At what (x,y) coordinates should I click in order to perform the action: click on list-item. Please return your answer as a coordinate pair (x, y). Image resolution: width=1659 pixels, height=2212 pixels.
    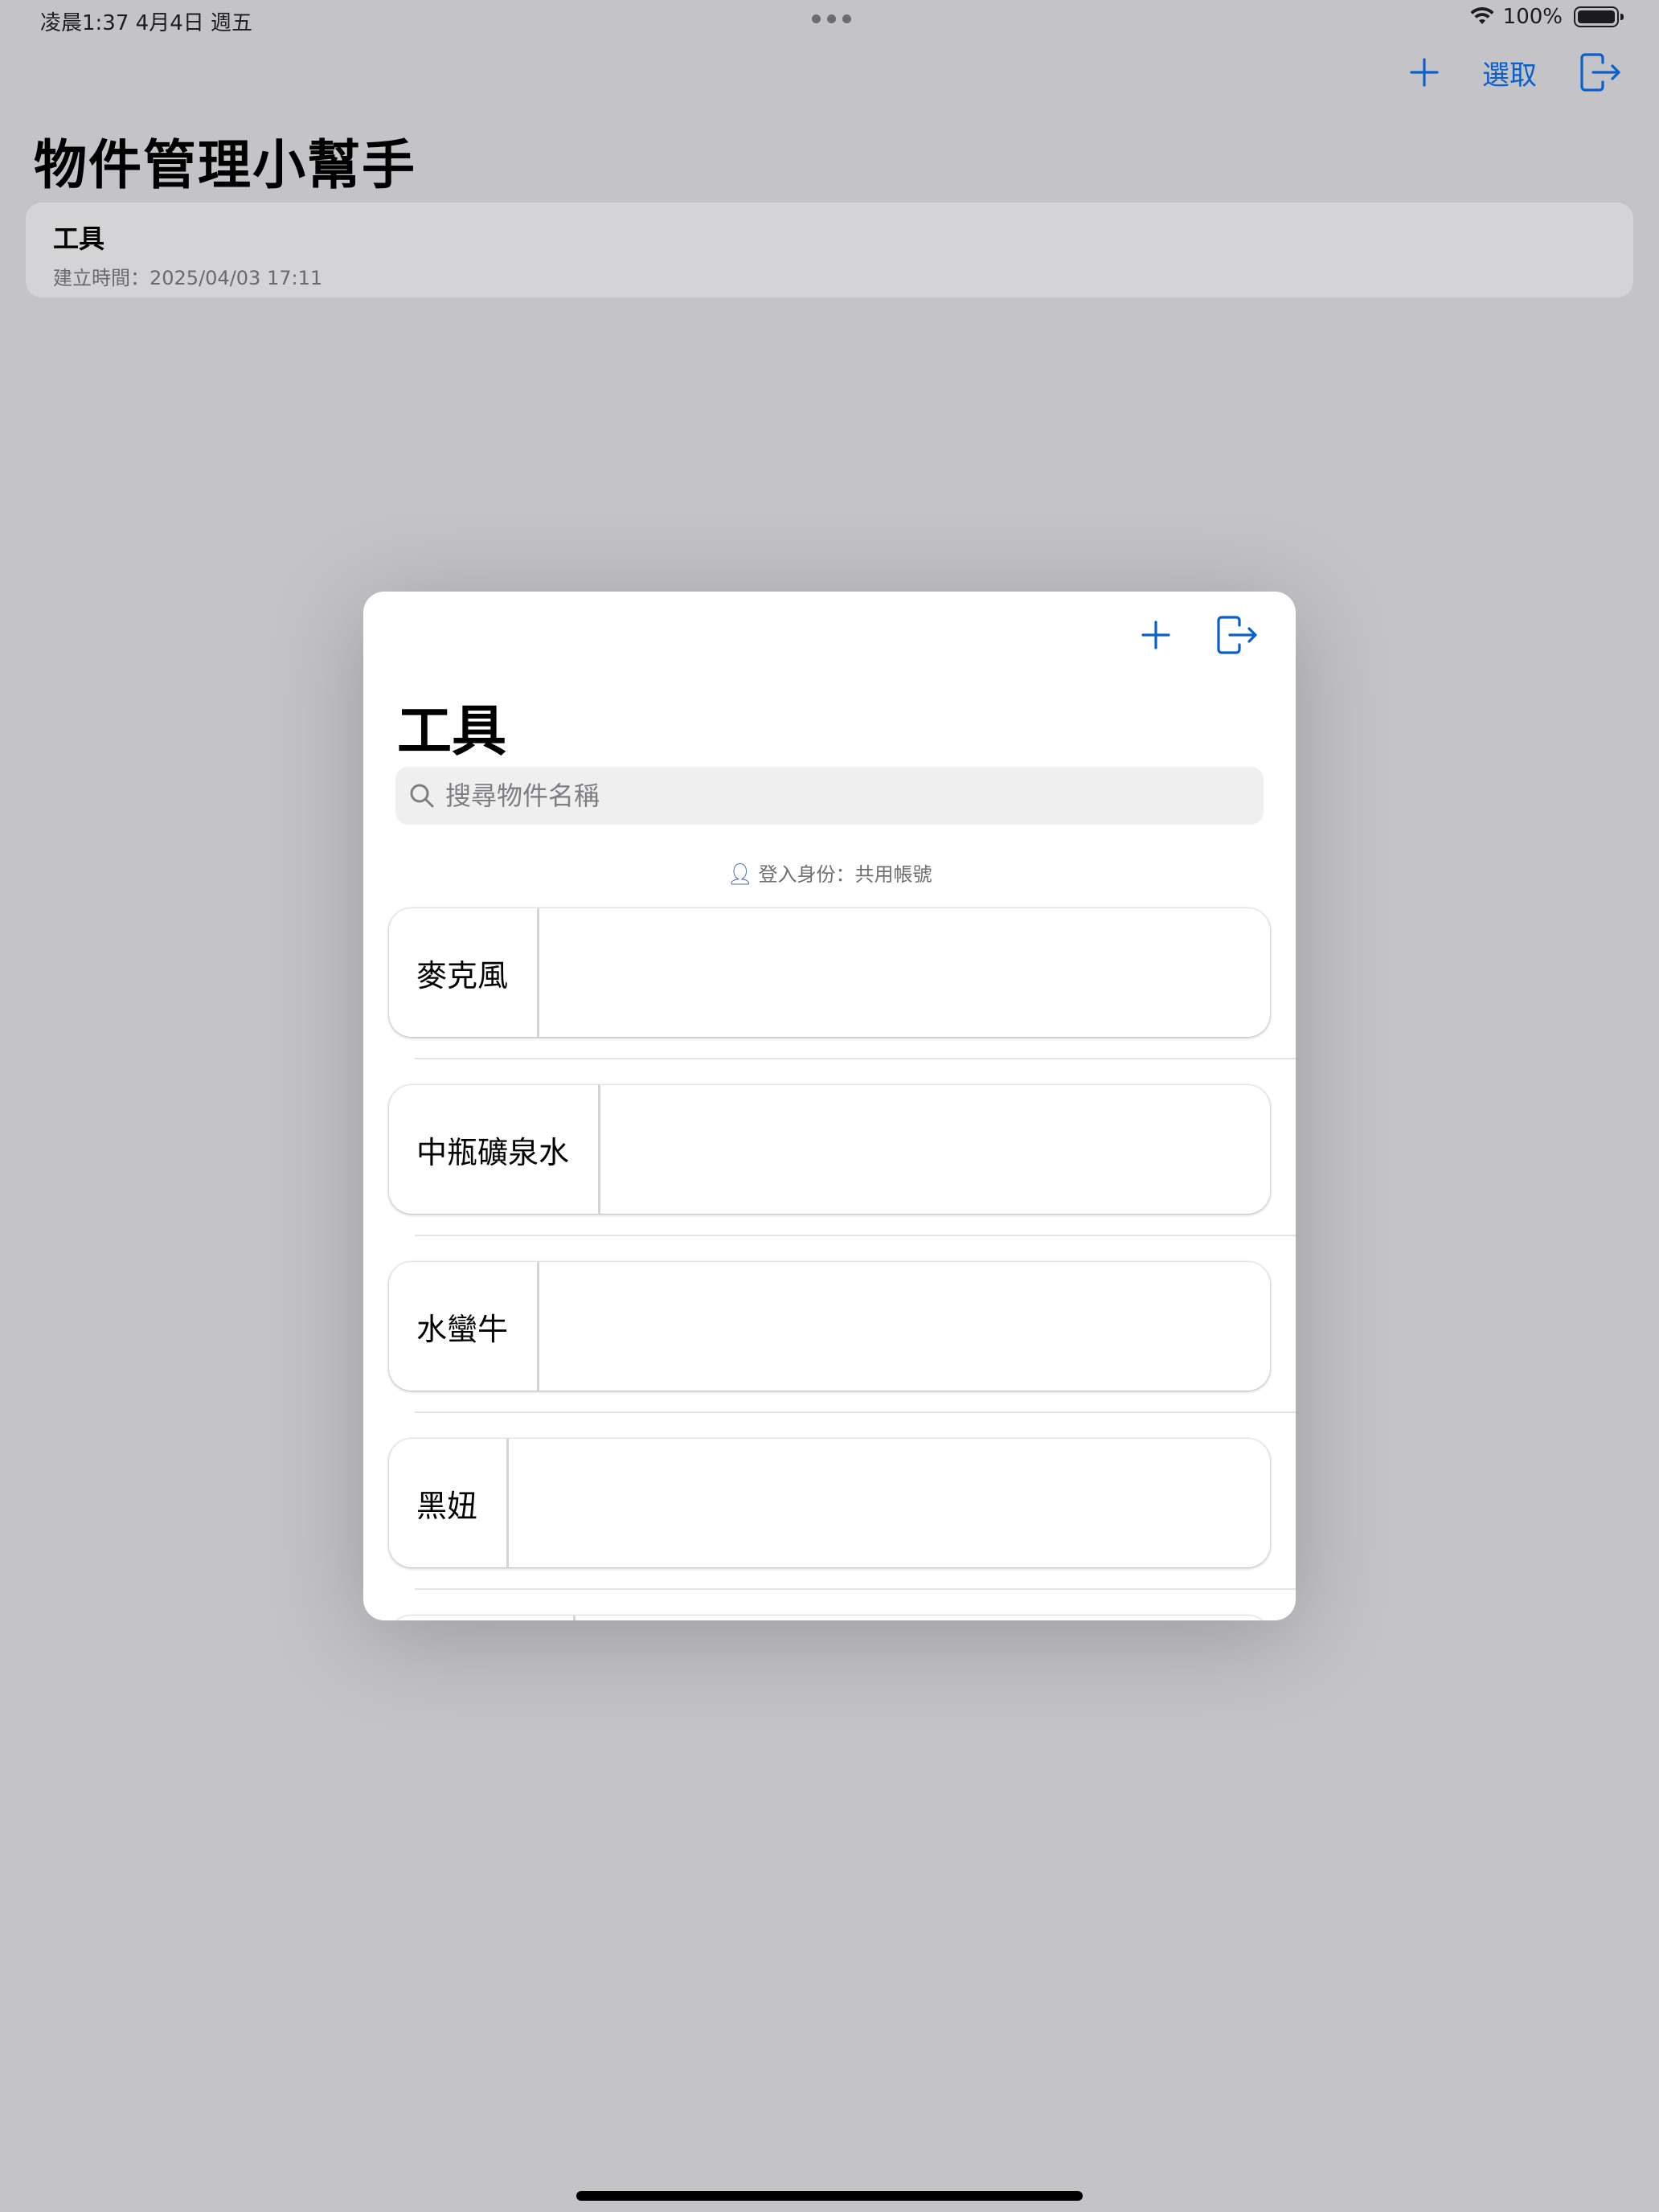
    Looking at the image, I should click on (843, 1618).